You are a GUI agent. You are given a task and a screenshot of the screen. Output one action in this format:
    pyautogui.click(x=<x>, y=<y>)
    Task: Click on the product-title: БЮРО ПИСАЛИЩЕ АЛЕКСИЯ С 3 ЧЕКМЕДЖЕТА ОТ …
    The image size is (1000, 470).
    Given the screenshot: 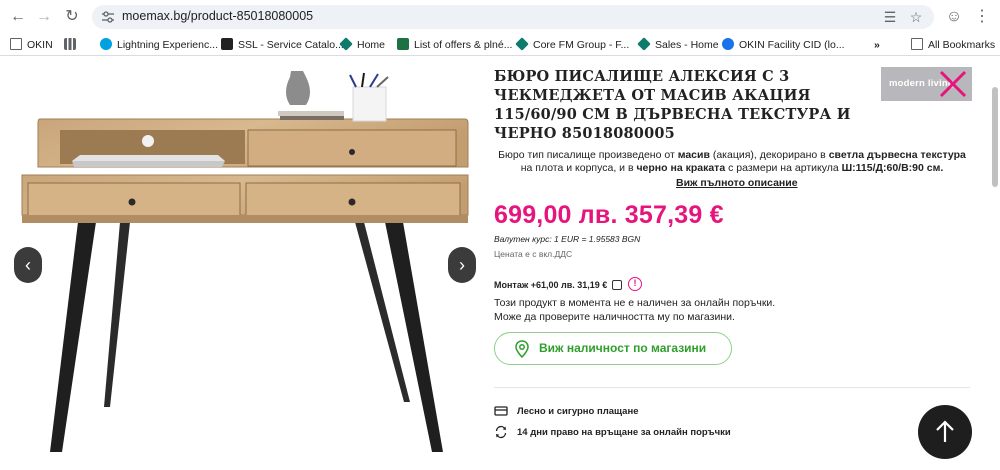 What is the action you would take?
    pyautogui.click(x=672, y=105)
    